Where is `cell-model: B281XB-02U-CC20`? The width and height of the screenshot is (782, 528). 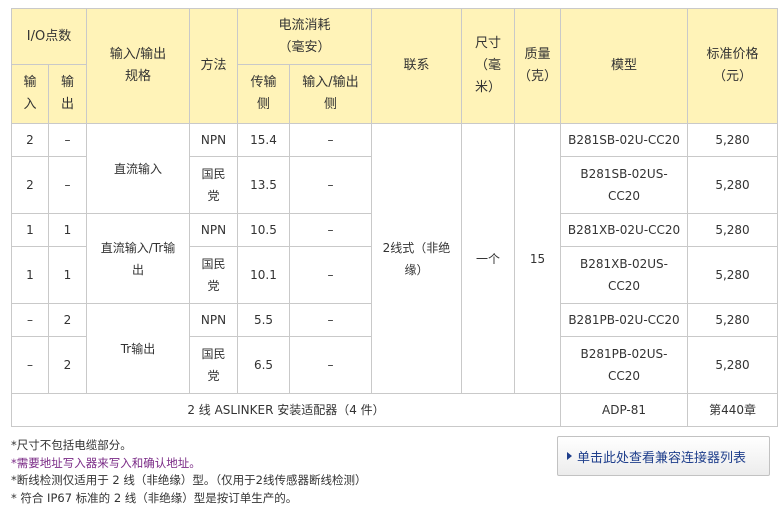 cell-model: B281XB-02U-CC20 is located at coordinates (624, 230).